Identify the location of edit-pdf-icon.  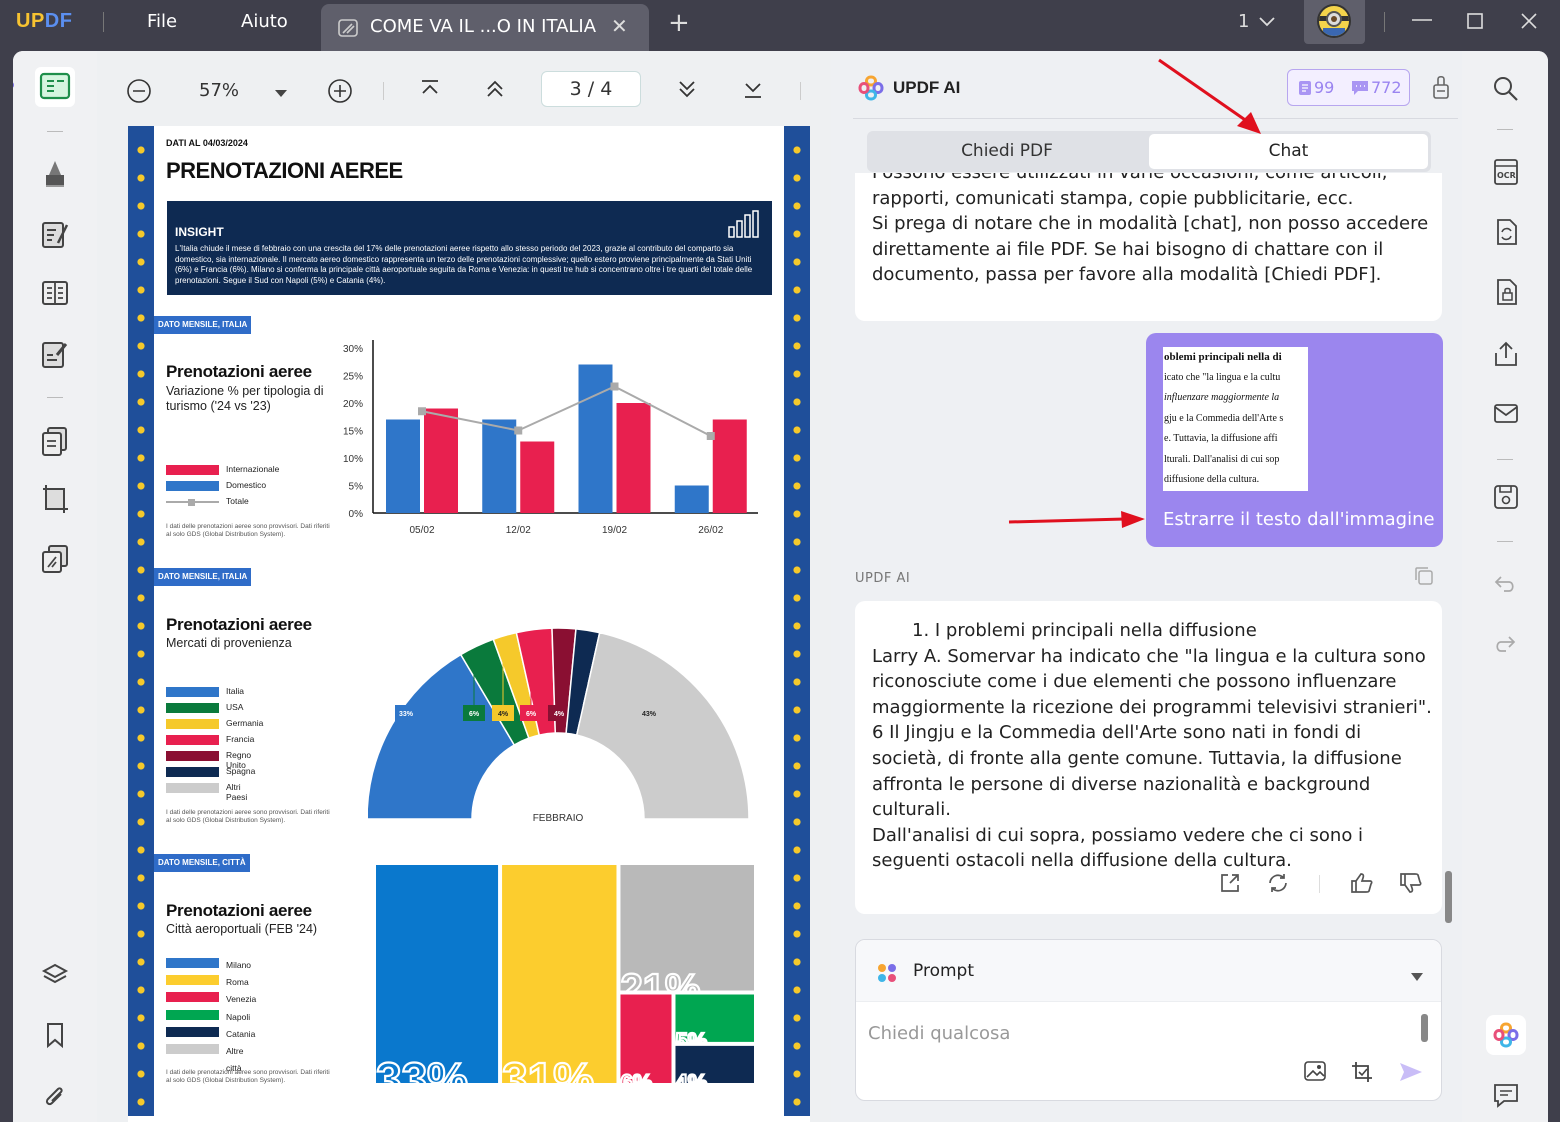
(55, 235).